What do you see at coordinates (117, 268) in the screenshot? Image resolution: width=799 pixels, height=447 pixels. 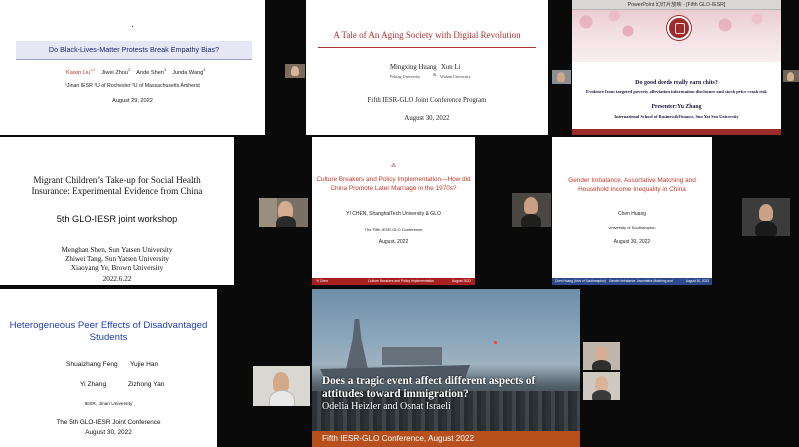 I see `author-line: Xiaoyang Ye, Brown University` at bounding box center [117, 268].